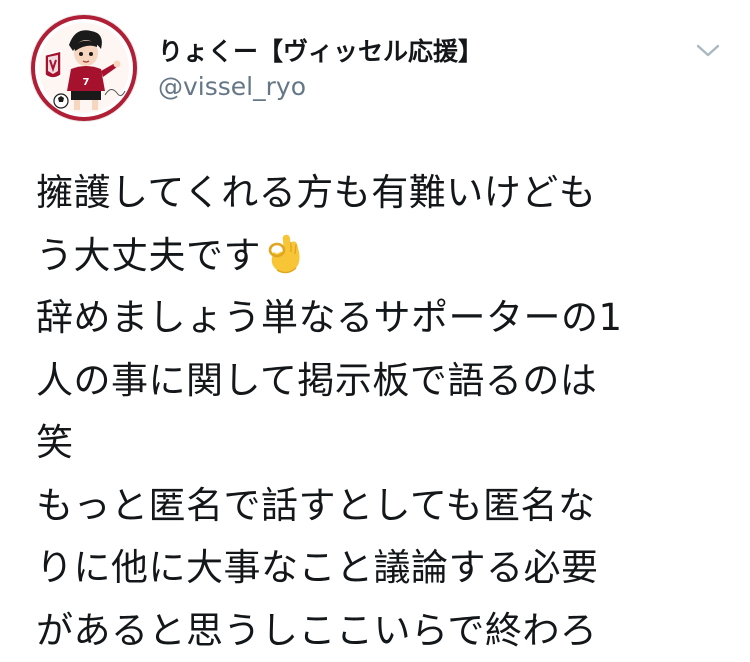 The width and height of the screenshot is (750, 662). Describe the element at coordinates (316, 192) in the screenshot. I see `tweet-text-line: 擁護してくれる方も有難いけども` at that location.